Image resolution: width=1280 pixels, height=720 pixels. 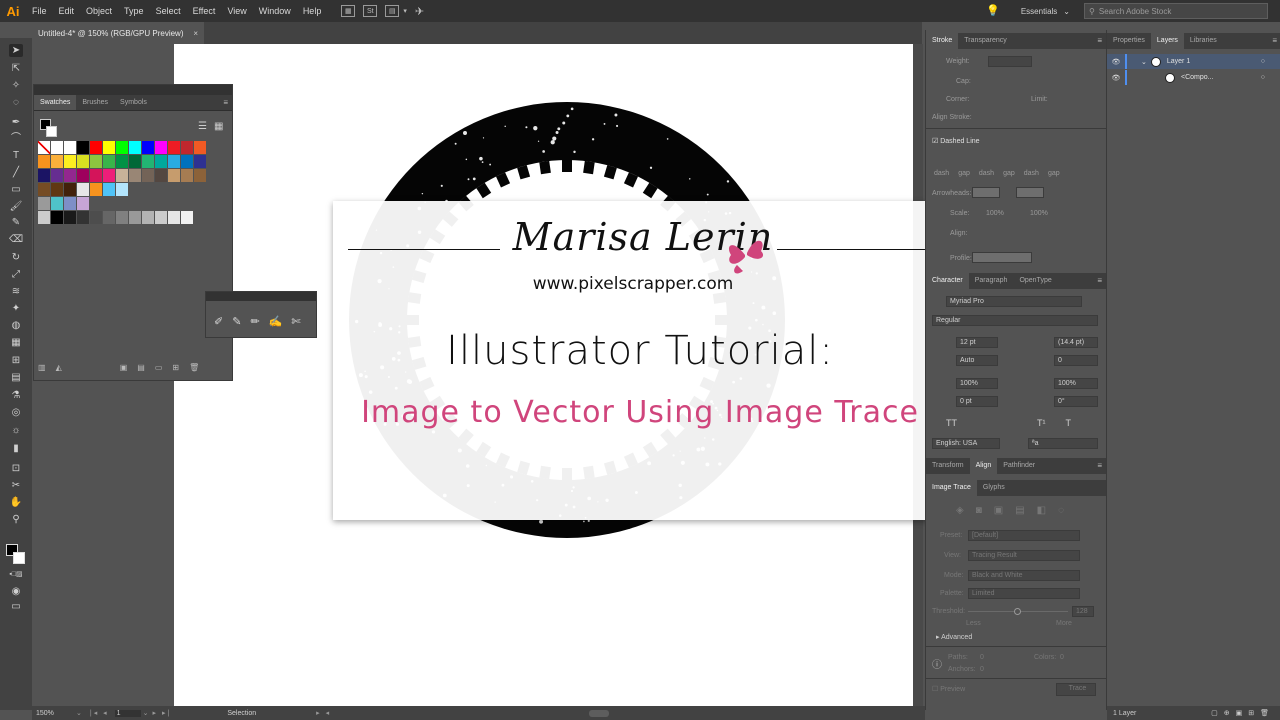 What do you see at coordinates (983, 466) in the screenshot?
I see `tab-align: Align` at bounding box center [983, 466].